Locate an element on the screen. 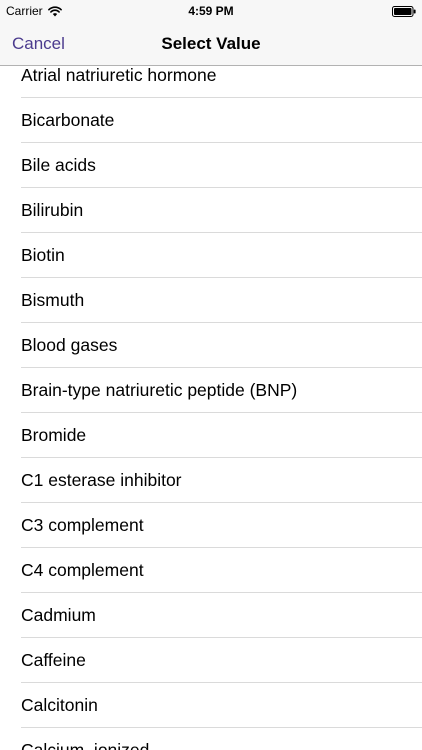  list-item: Bile acids is located at coordinates (211, 165).